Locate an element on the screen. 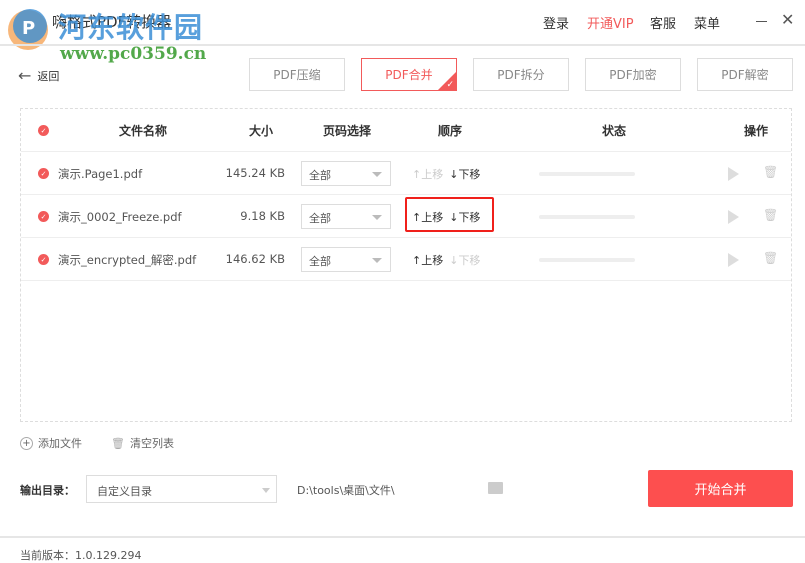  header-divider is located at coordinates (402, 45).